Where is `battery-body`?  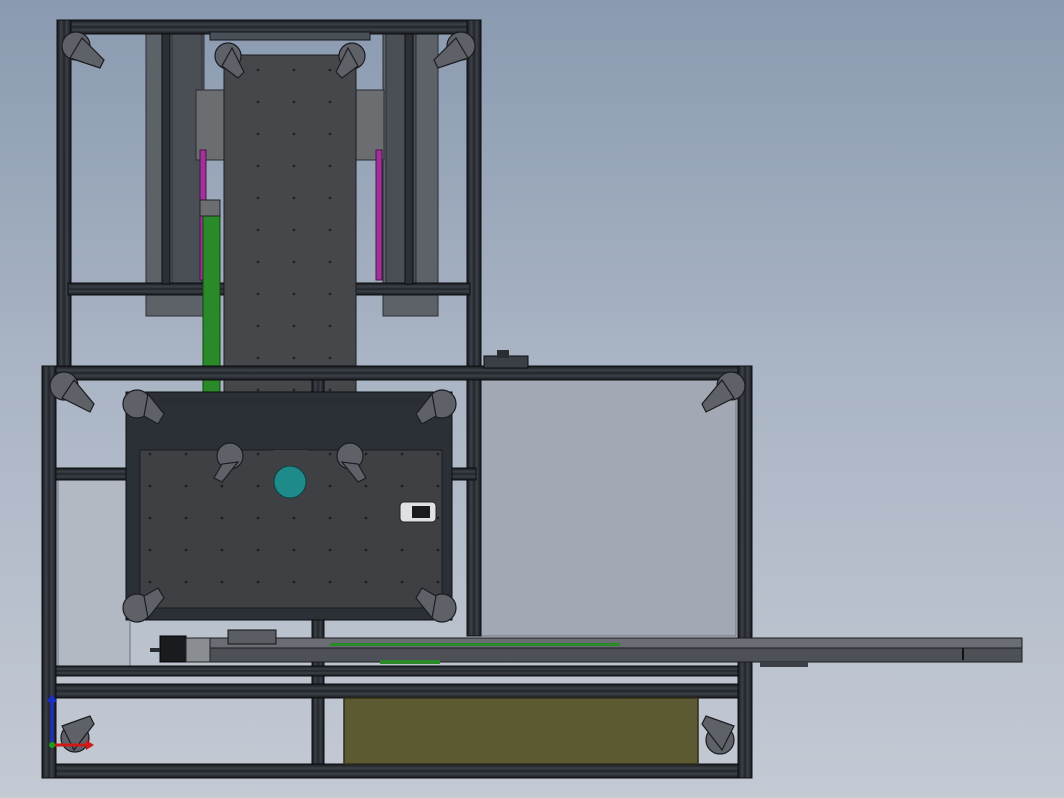
battery-body is located at coordinates (521, 731).